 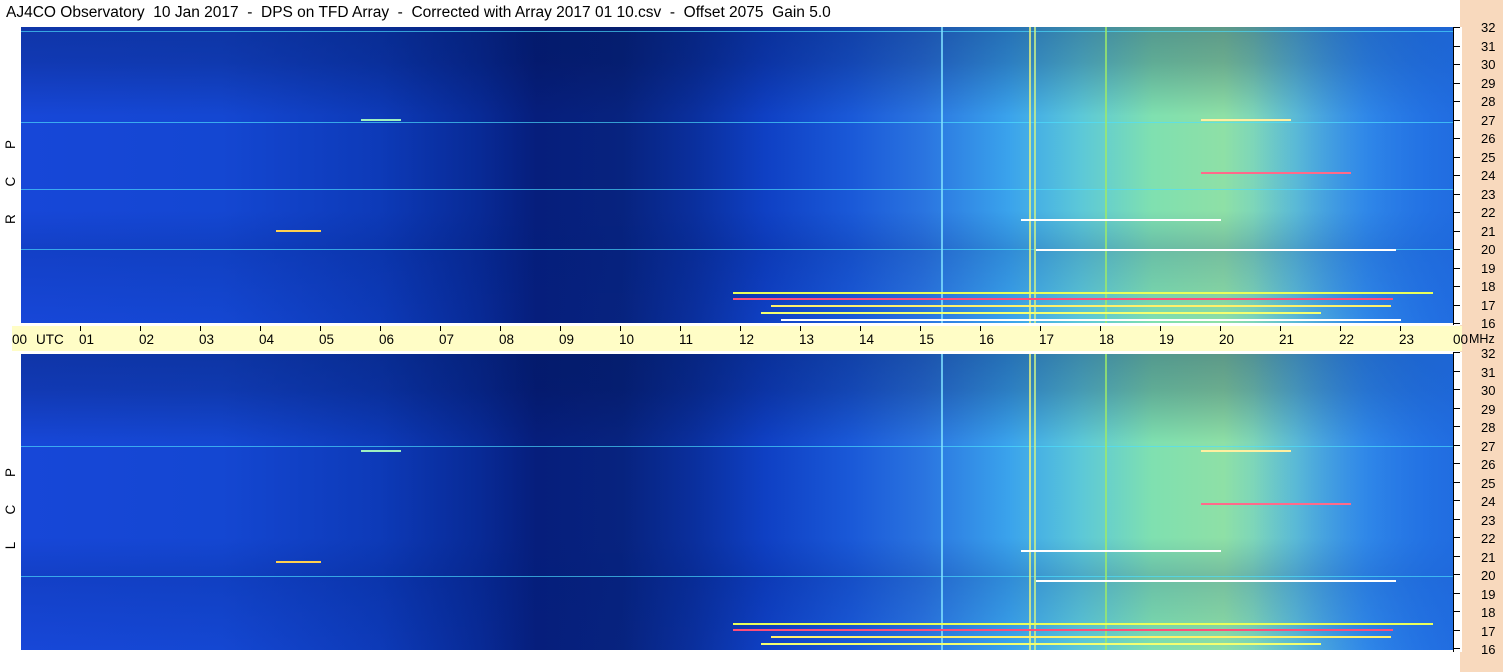 I want to click on hour-label: 09, so click(x=567, y=339).